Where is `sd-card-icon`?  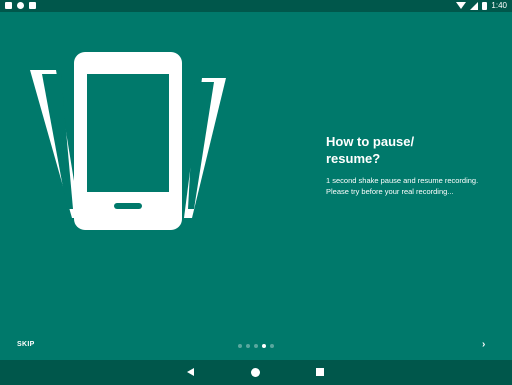
sd-card-icon is located at coordinates (32, 5).